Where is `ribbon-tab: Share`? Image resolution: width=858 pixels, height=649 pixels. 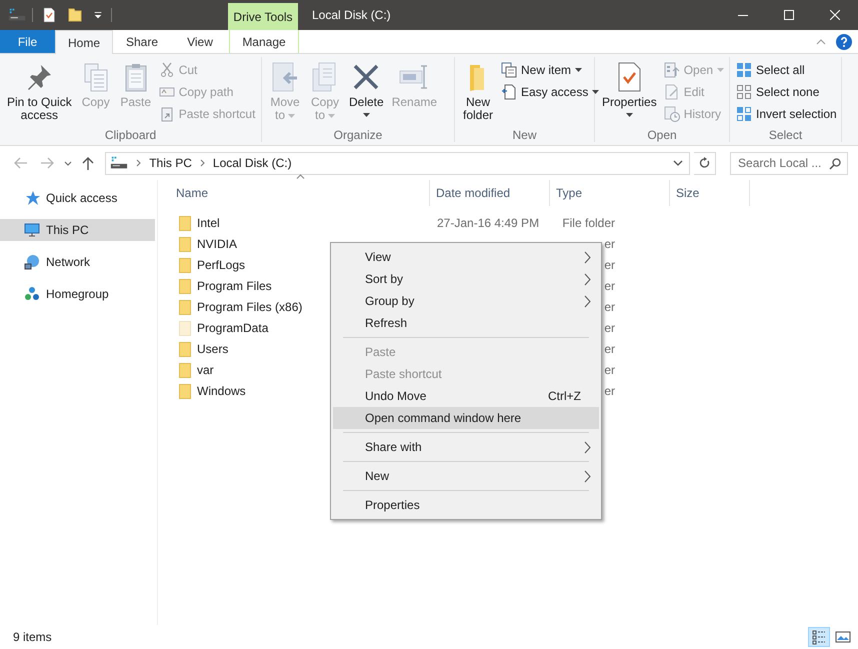
ribbon-tab: Share is located at coordinates (142, 41).